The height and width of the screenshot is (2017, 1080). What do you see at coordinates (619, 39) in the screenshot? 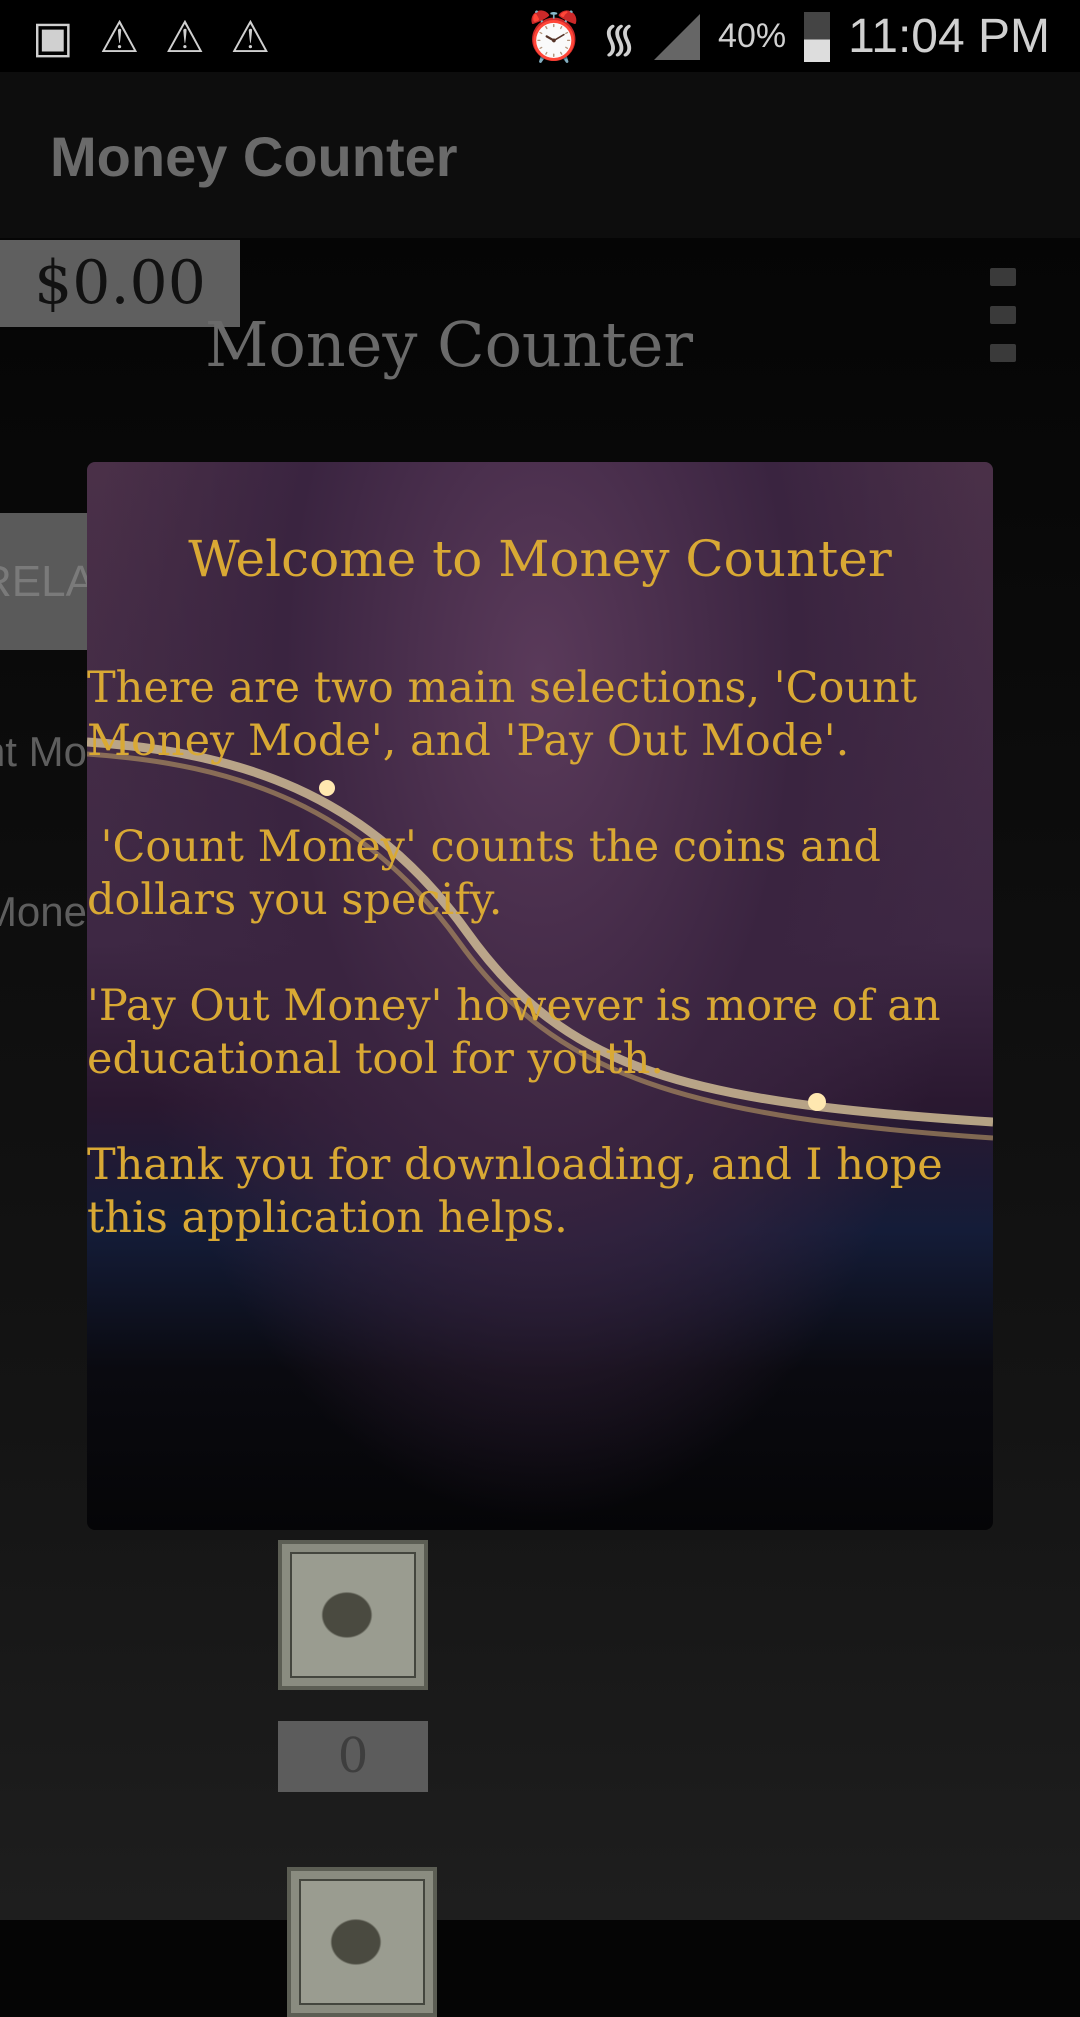
I see `wifi-icon: ᯾` at bounding box center [619, 39].